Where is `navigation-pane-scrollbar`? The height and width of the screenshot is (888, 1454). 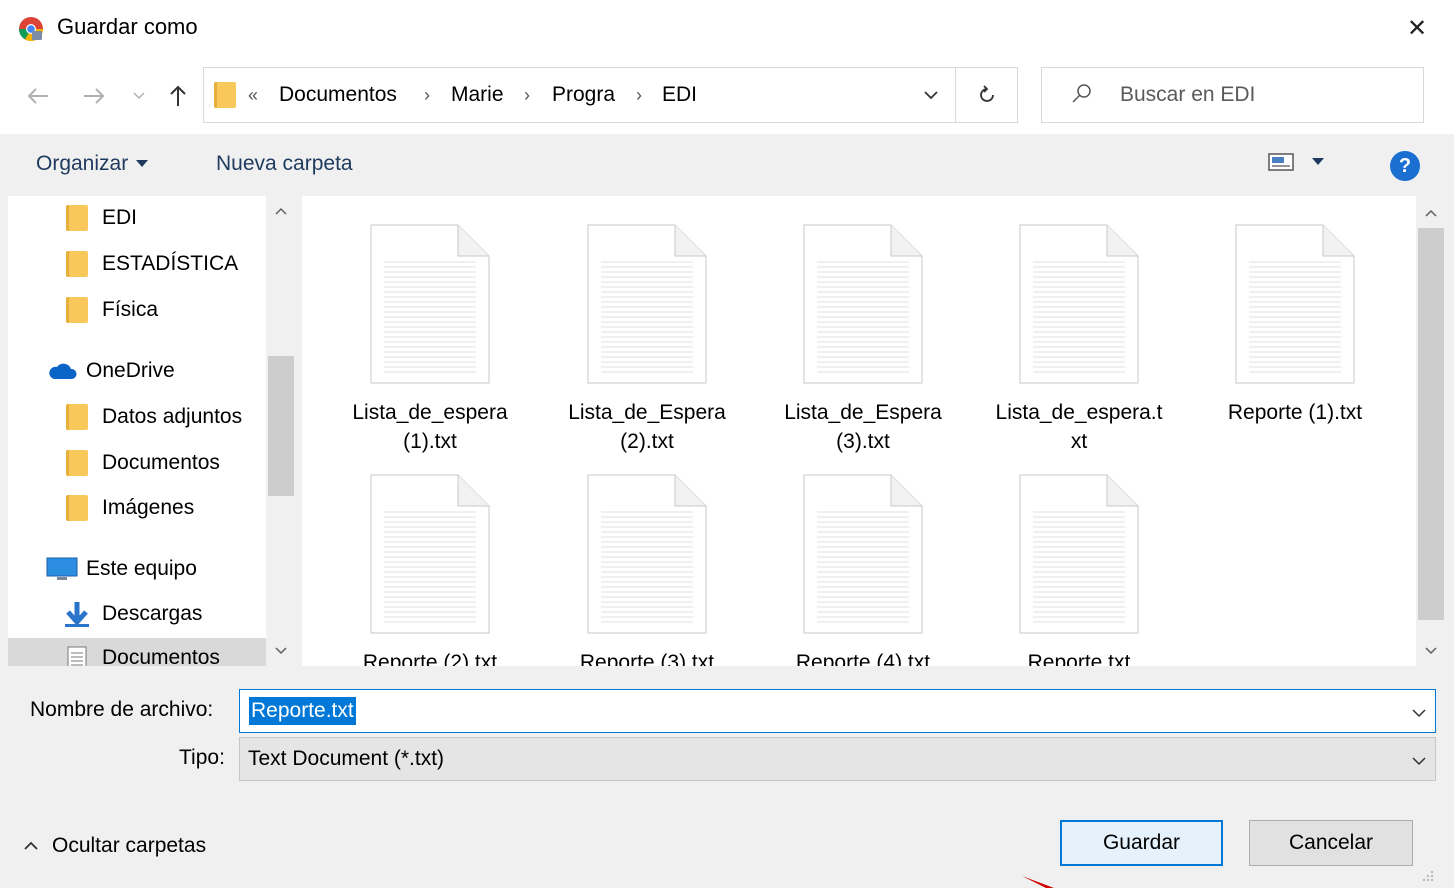
navigation-pane-scrollbar is located at coordinates (281, 431).